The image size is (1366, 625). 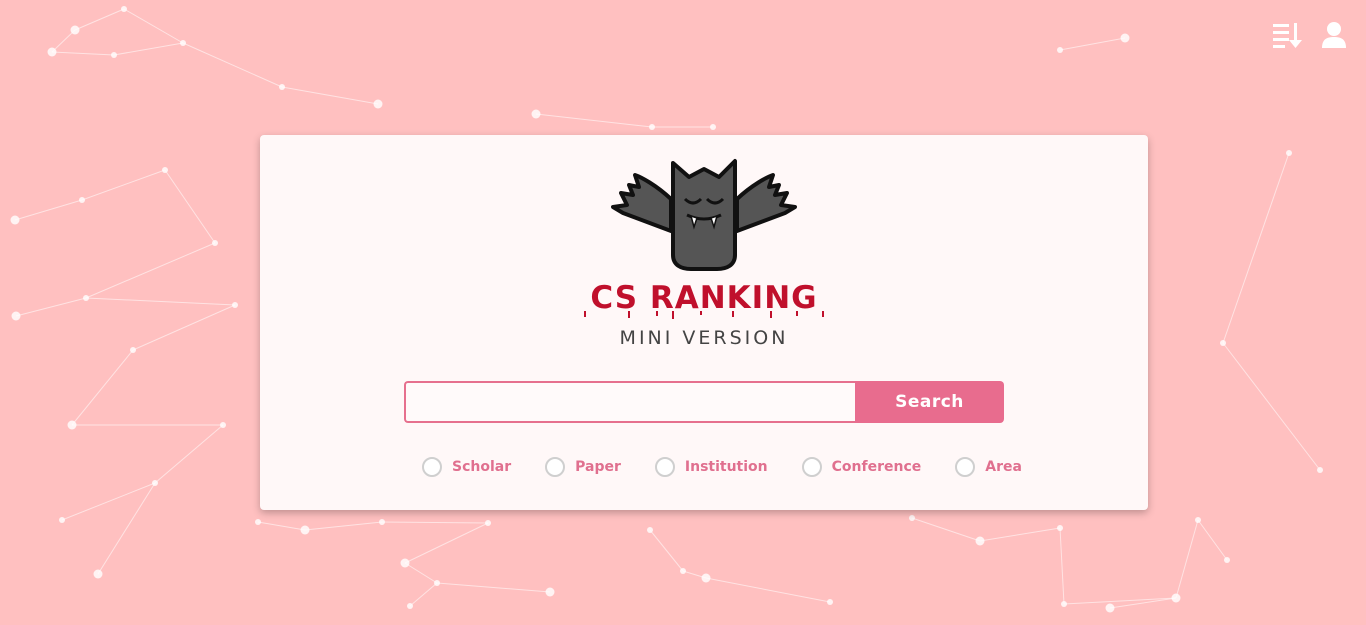 What do you see at coordinates (1003, 467) in the screenshot?
I see `option-label: Area` at bounding box center [1003, 467].